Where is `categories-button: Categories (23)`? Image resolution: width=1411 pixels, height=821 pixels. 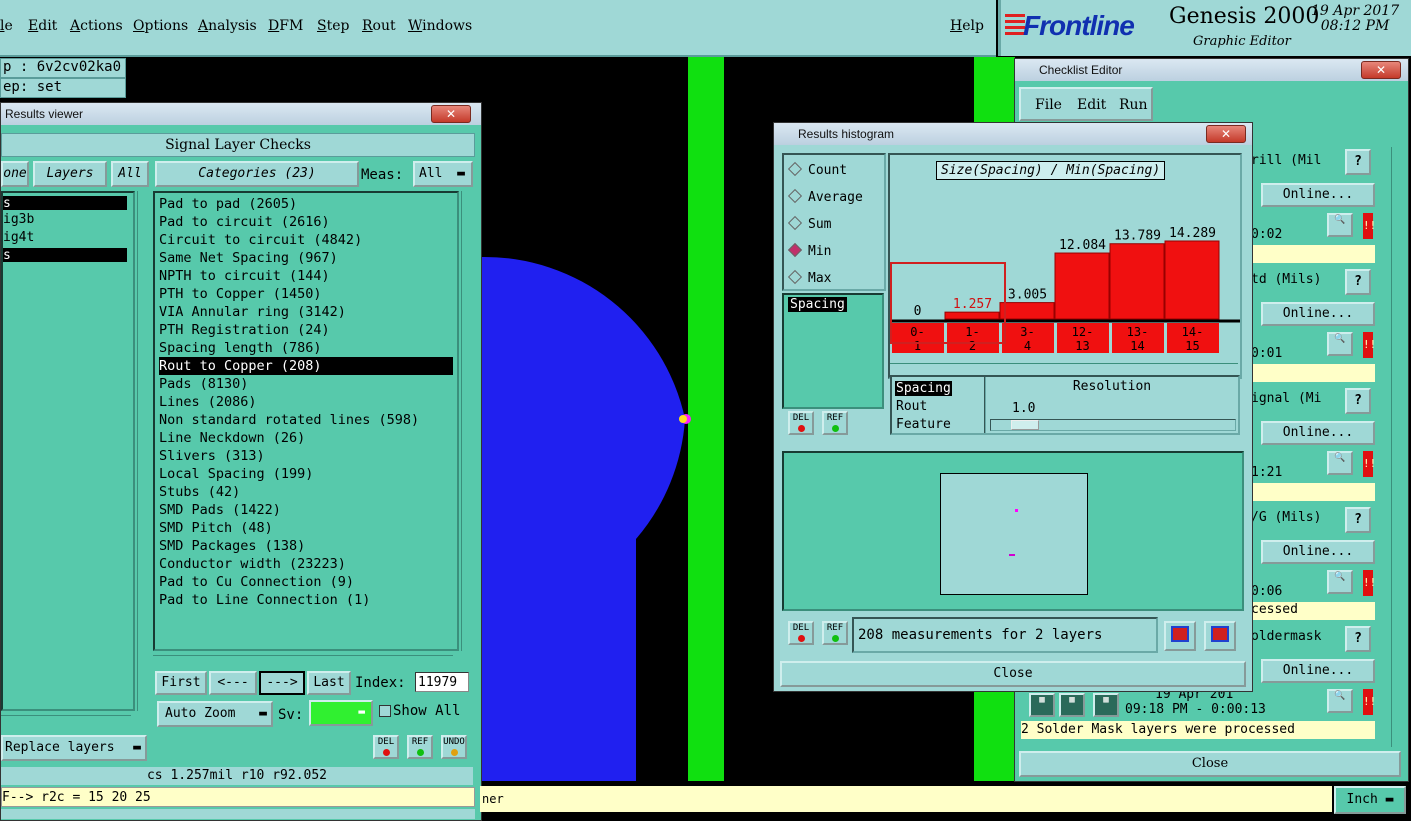
categories-button: Categories (23) is located at coordinates (257, 174).